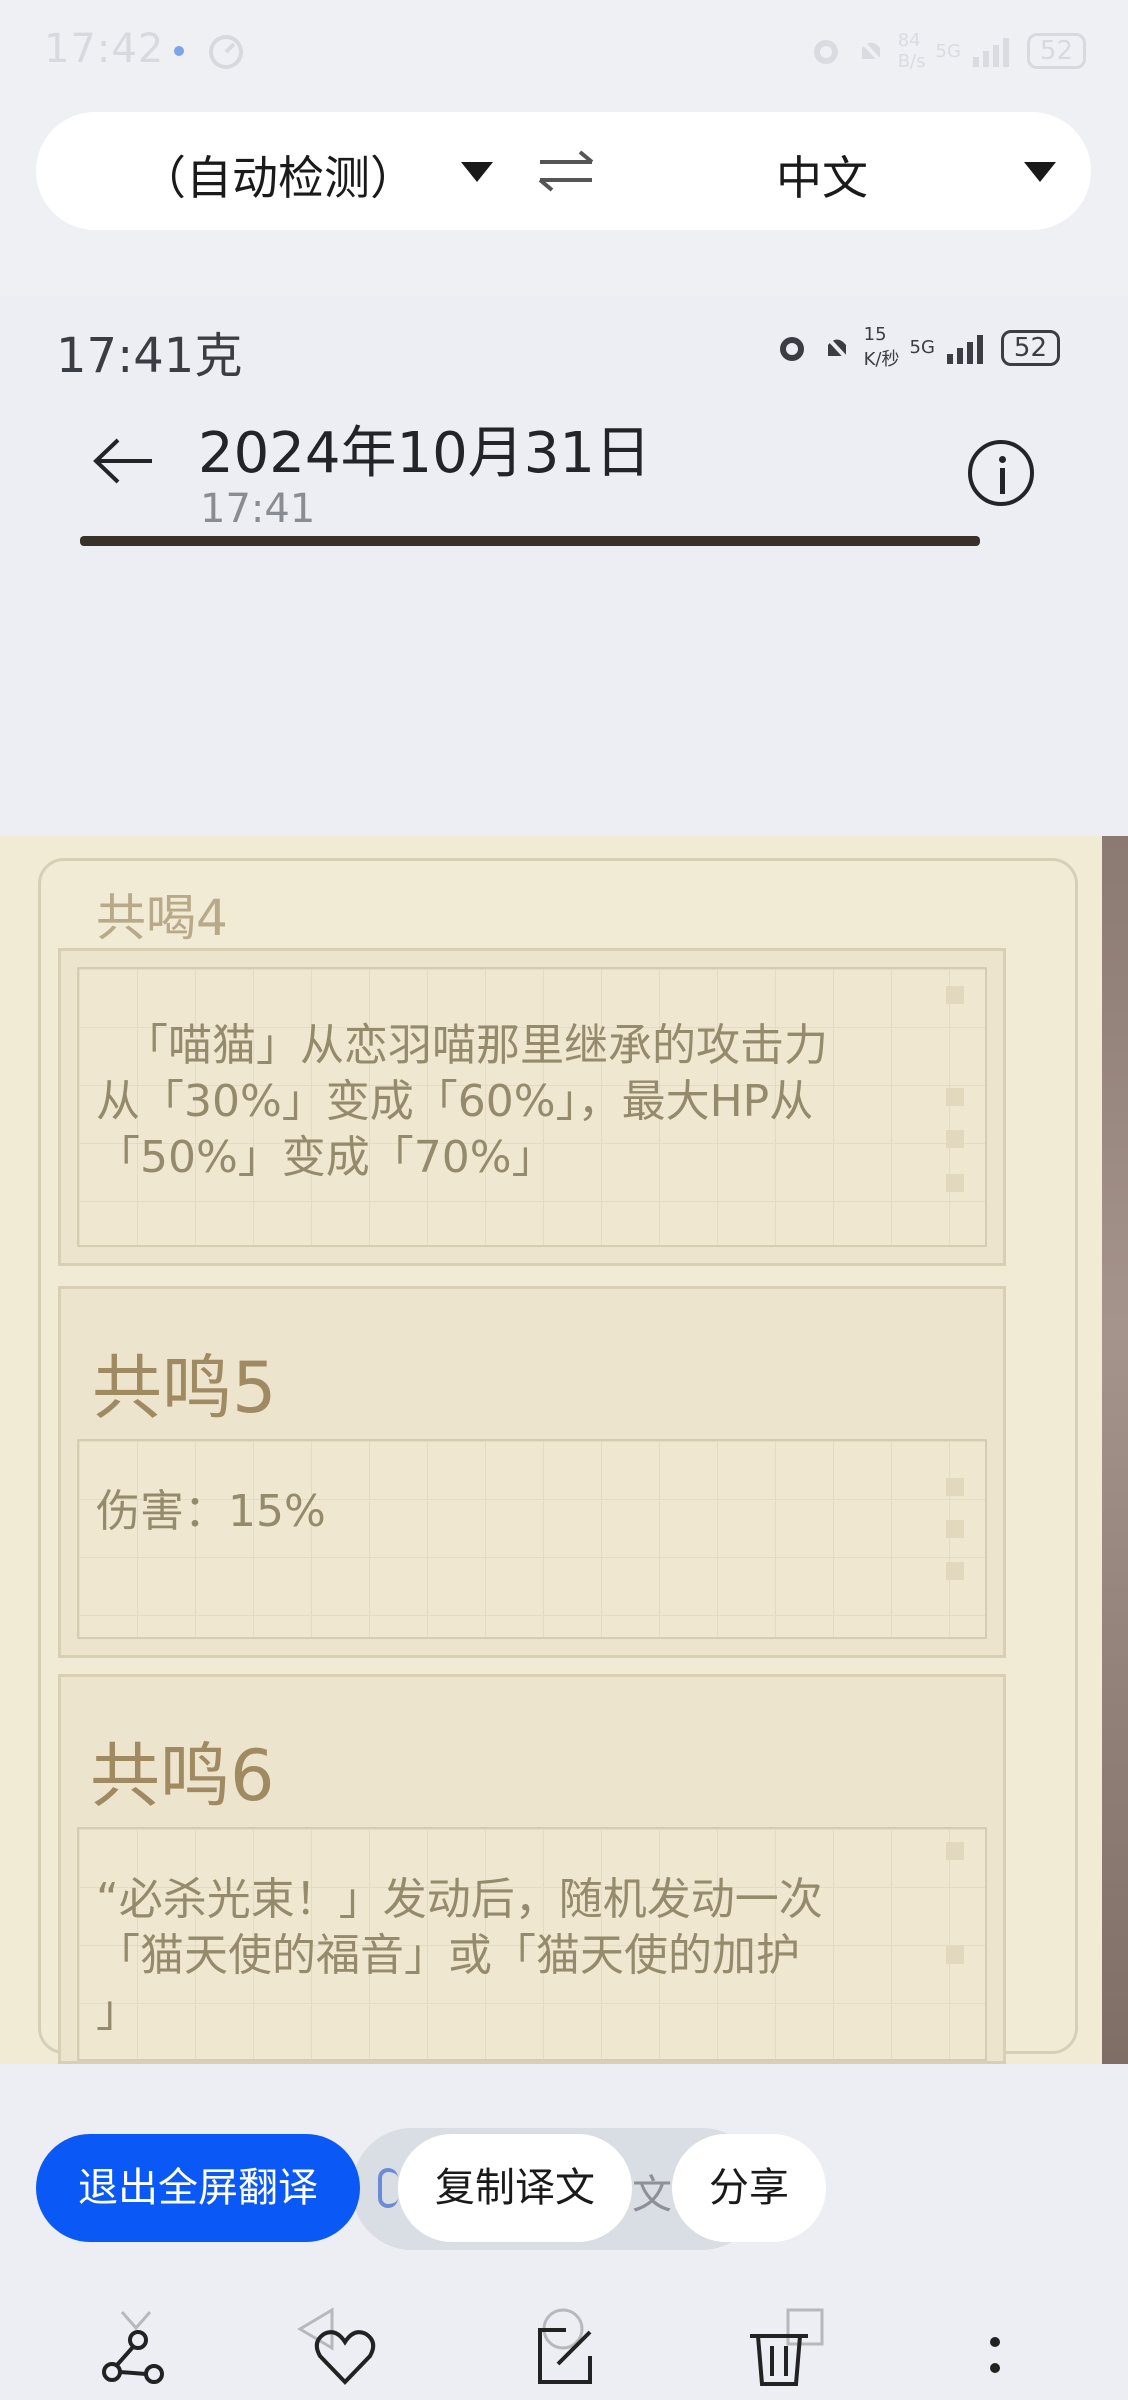 The height and width of the screenshot is (2400, 1128). Describe the element at coordinates (1030, 347) in the screenshot. I see `photo-battery-indicator: 52` at that location.